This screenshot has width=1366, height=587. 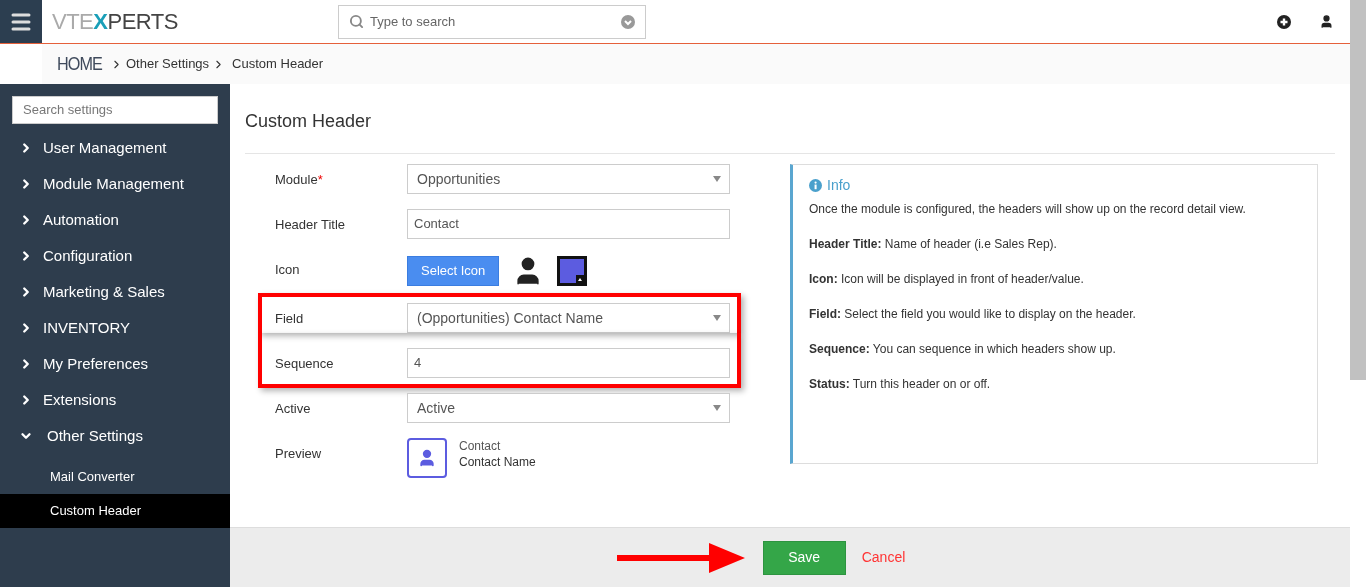 I want to click on info-title: Info, so click(x=839, y=185).